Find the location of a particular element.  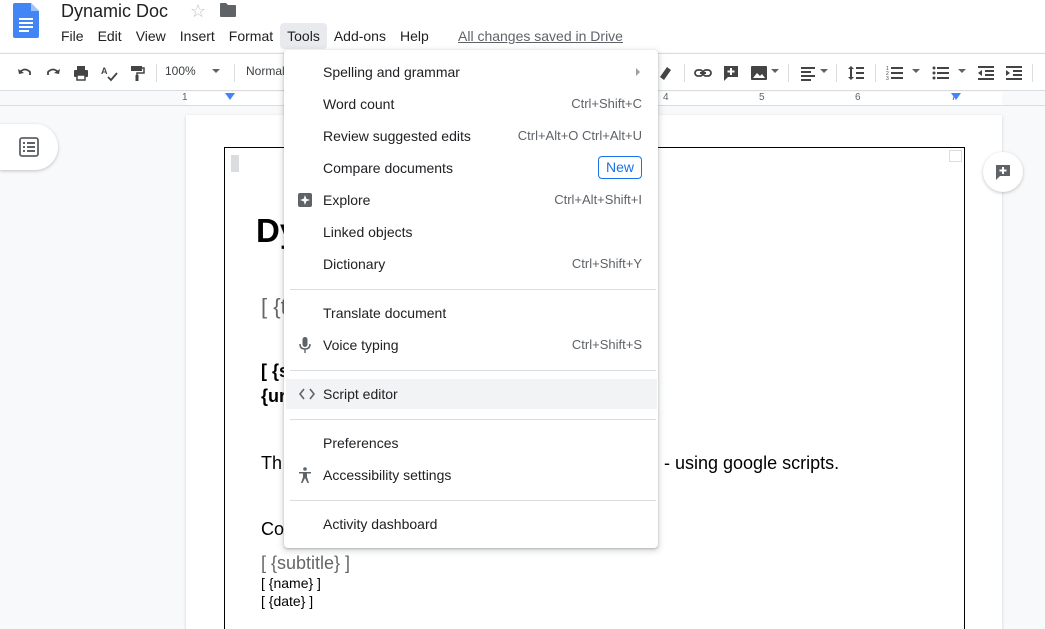

menu-item-accessibility-settings: Accessibility settings is located at coordinates (471, 475).